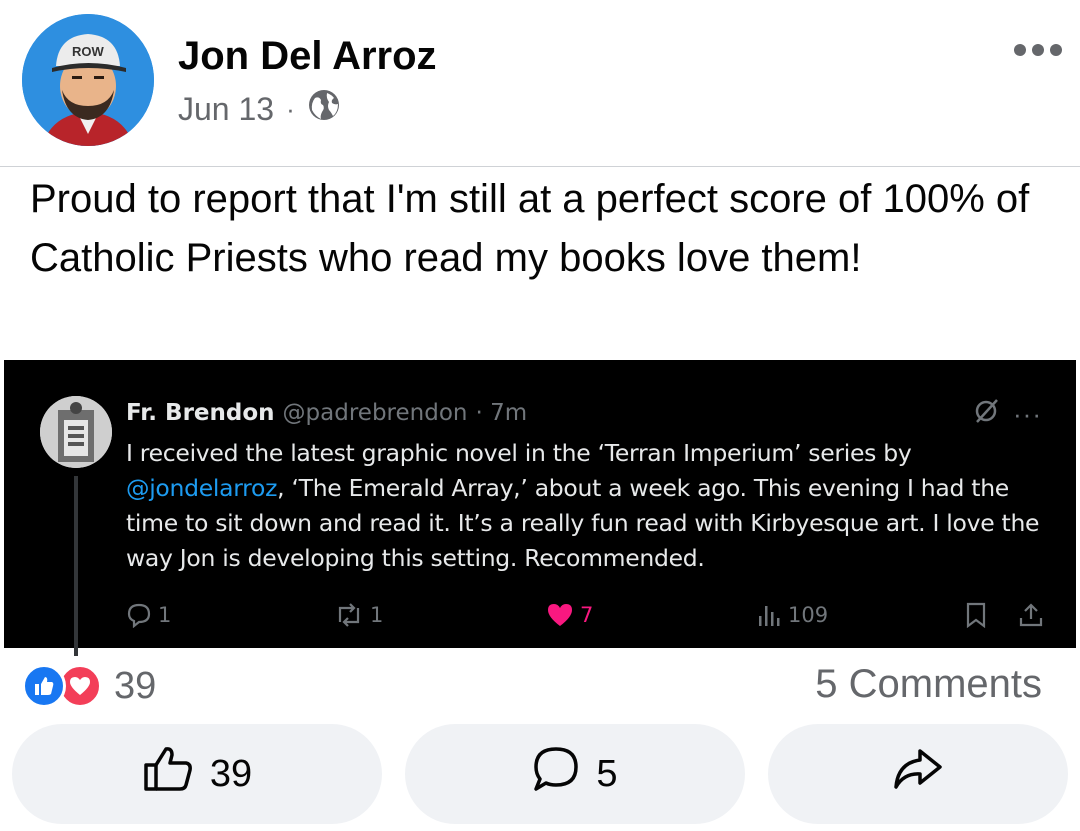 Image resolution: width=1080 pixels, height=831 pixels. I want to click on post-date: Jun 13, so click(226, 109).